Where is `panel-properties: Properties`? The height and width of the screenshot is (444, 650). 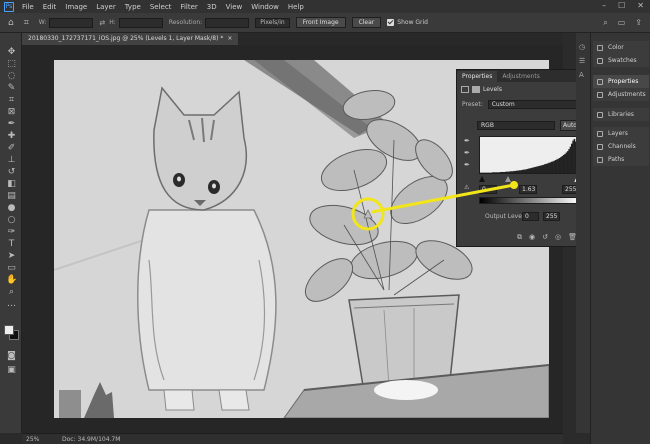
panel-properties: Properties is located at coordinates (621, 81).